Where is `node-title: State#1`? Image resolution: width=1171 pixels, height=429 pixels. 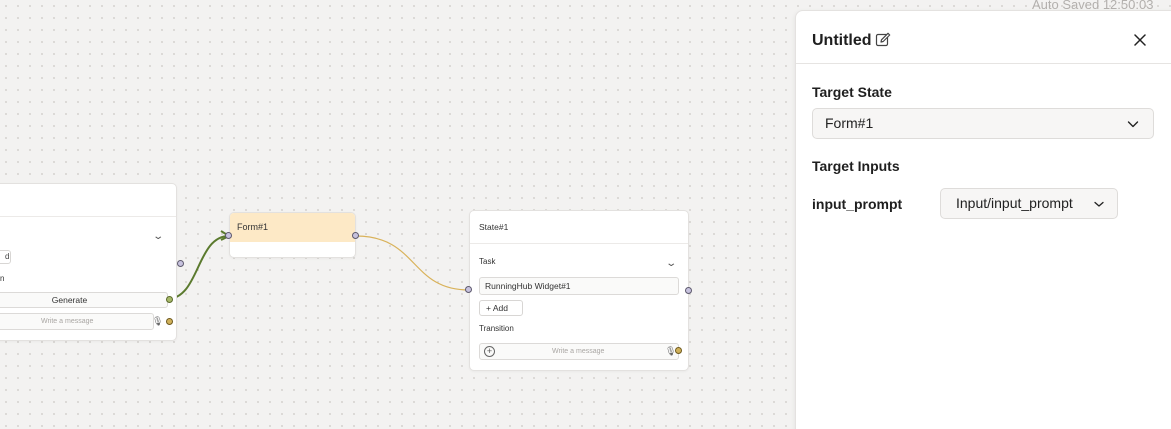 node-title: State#1 is located at coordinates (579, 227).